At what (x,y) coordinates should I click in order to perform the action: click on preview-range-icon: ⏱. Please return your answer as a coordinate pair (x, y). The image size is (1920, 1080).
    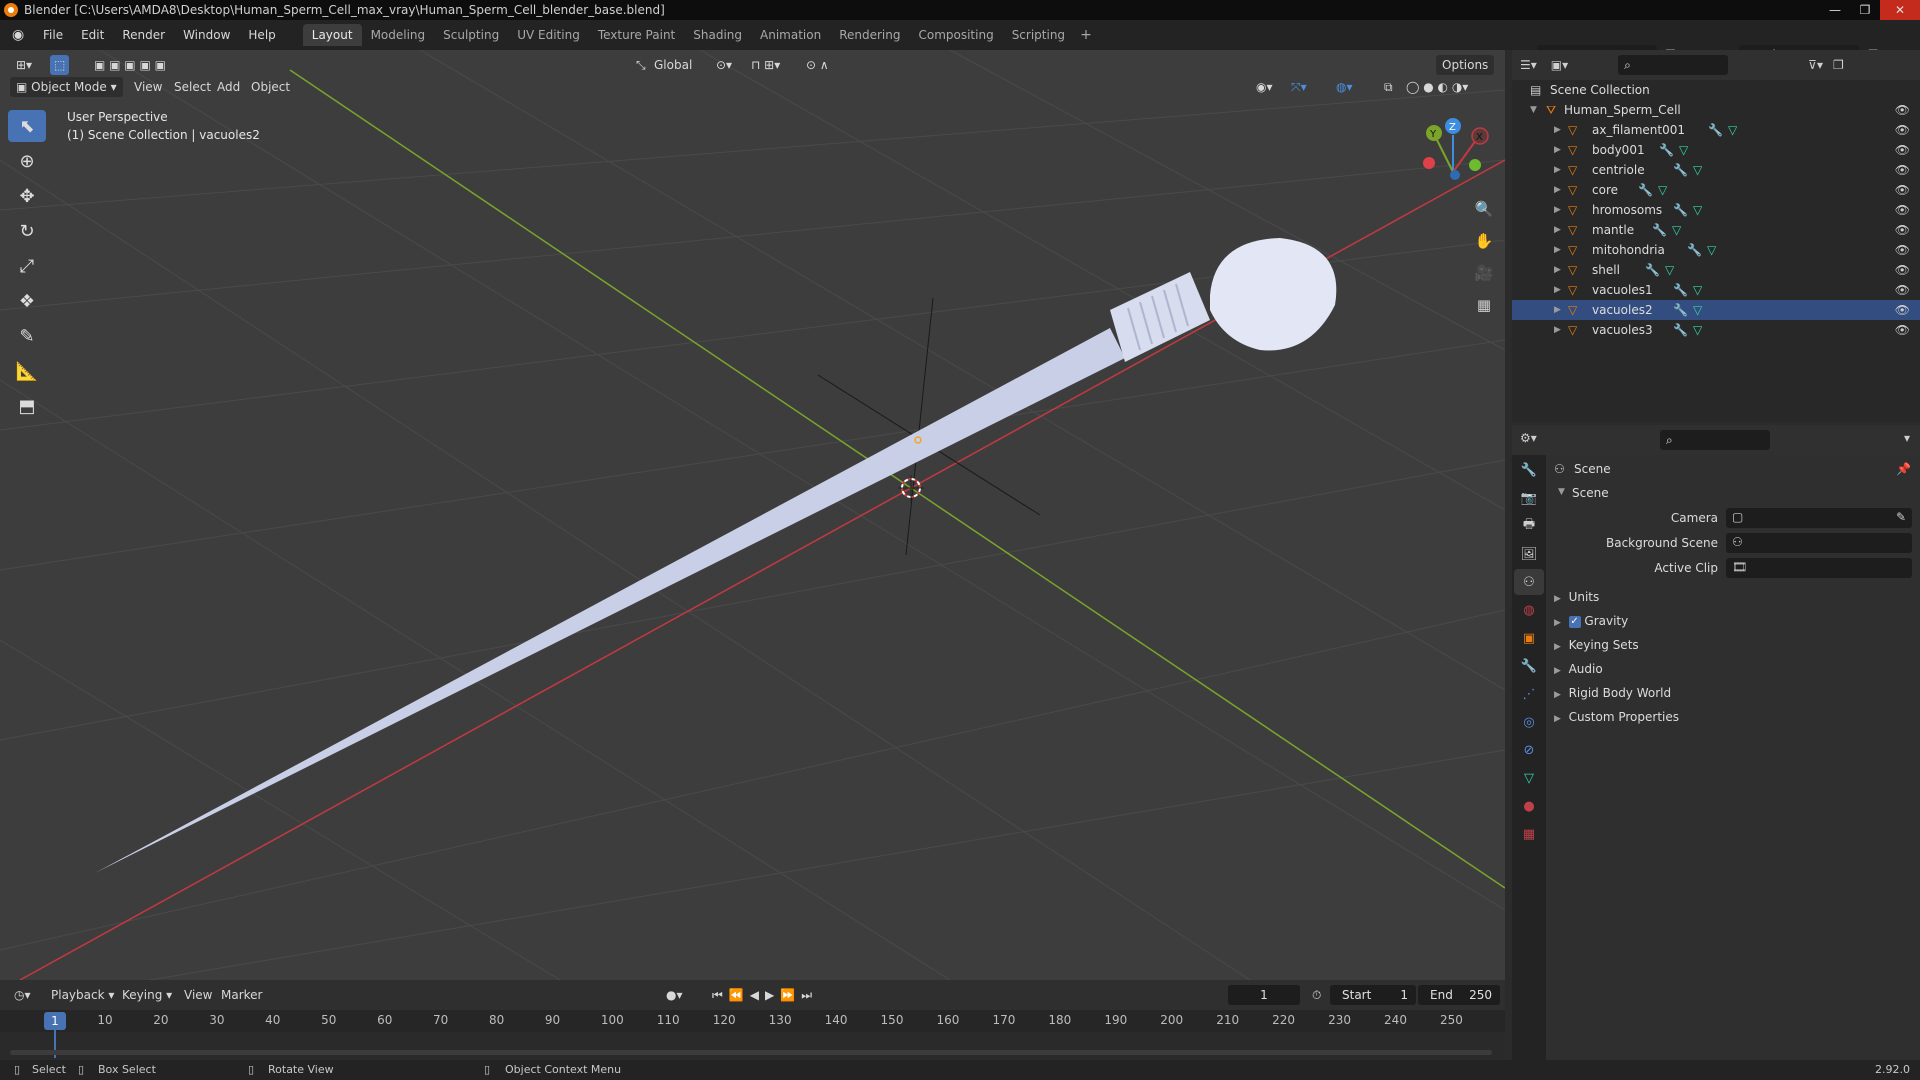
    Looking at the image, I should click on (1316, 995).